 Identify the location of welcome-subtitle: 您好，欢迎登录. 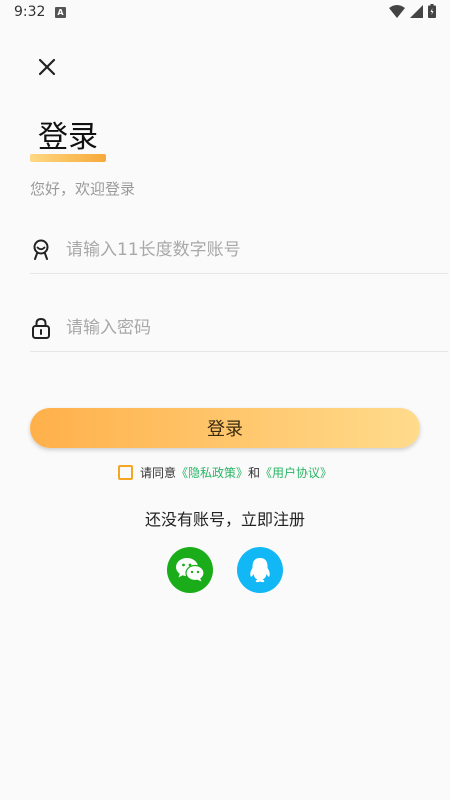
(83, 189).